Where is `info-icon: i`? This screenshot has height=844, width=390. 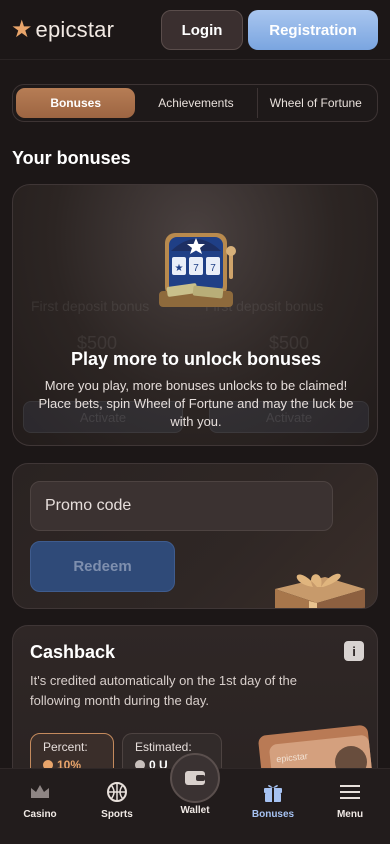
info-icon: i is located at coordinates (354, 651).